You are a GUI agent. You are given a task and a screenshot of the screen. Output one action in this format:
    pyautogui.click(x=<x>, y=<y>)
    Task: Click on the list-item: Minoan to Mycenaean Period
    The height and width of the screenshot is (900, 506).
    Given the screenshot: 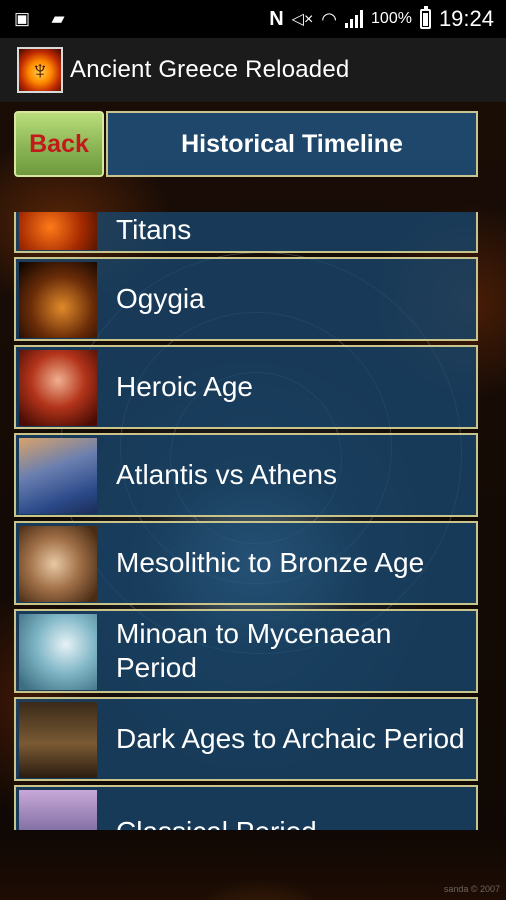 What is the action you would take?
    pyautogui.click(x=246, y=651)
    